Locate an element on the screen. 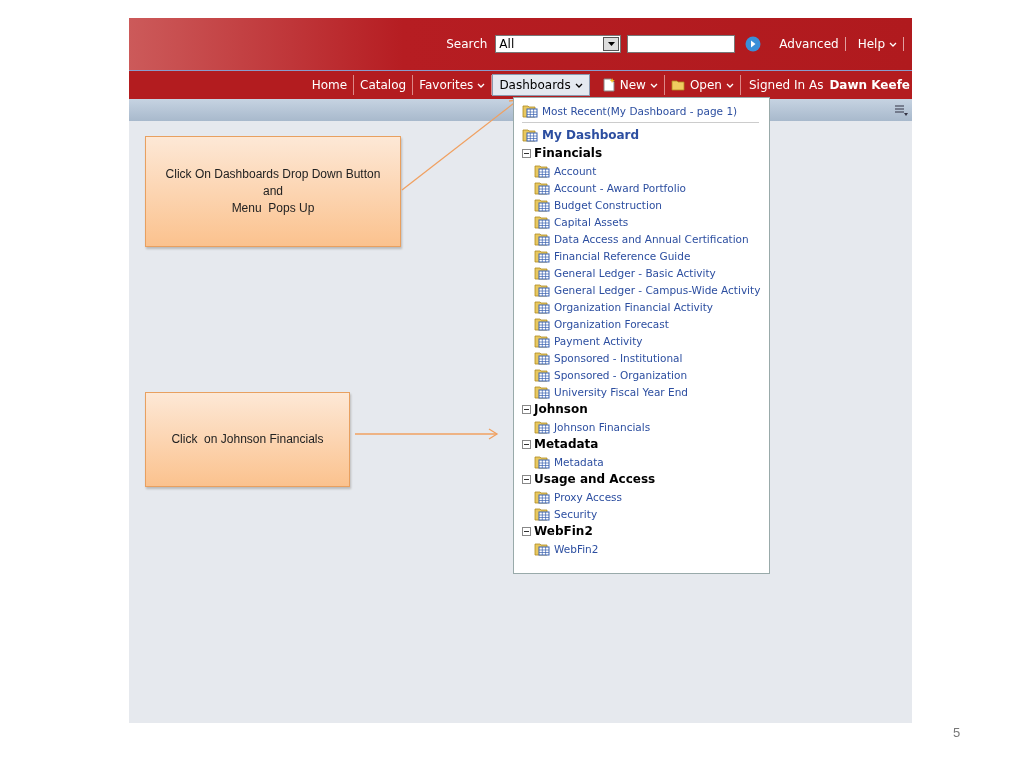  menu-item: University Fiscal Year End is located at coordinates (645, 391).